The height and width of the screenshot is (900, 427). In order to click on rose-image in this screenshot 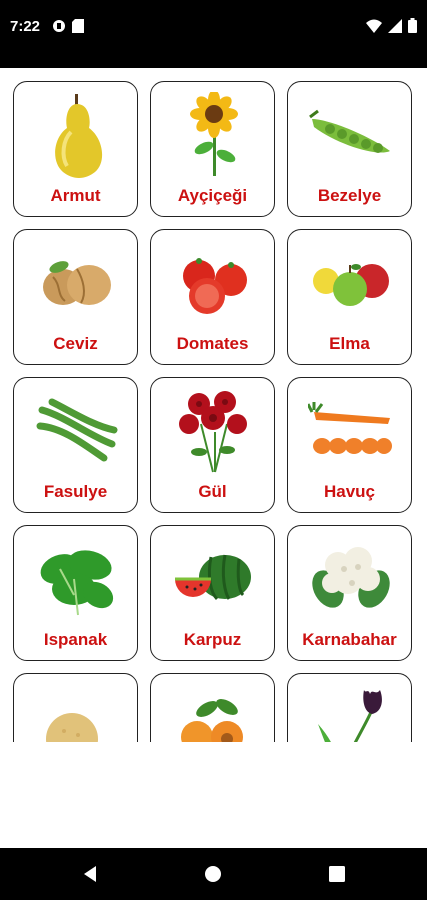, I will do `click(214, 431)`.